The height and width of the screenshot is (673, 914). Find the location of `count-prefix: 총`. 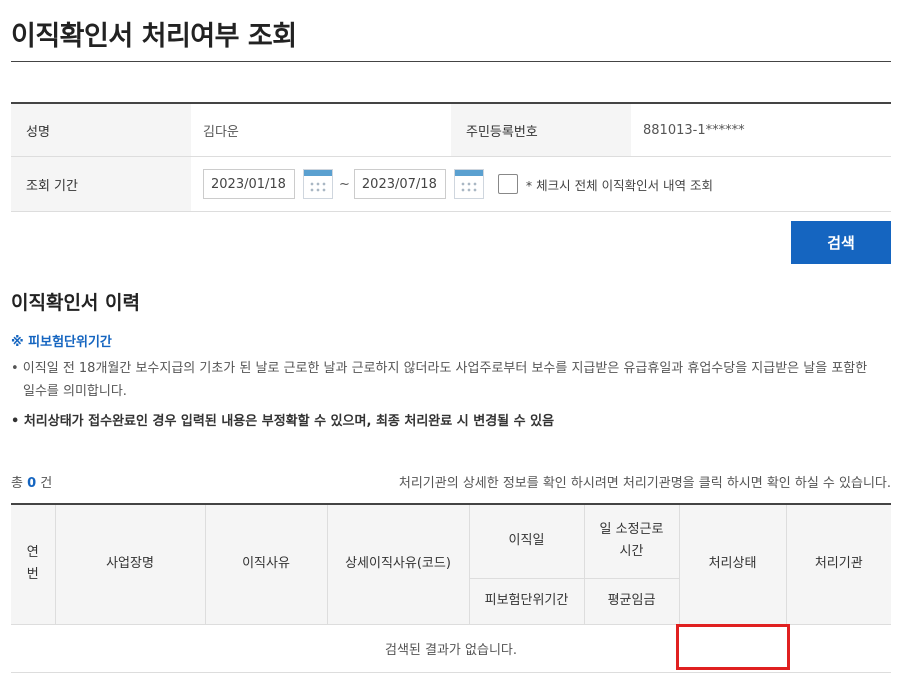

count-prefix: 총 is located at coordinates (17, 483).